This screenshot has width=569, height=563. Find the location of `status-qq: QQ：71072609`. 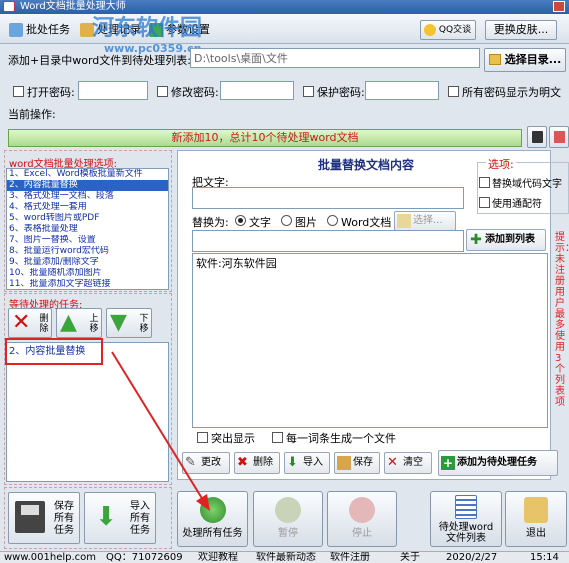

status-qq: QQ：71072609 is located at coordinates (144, 557).